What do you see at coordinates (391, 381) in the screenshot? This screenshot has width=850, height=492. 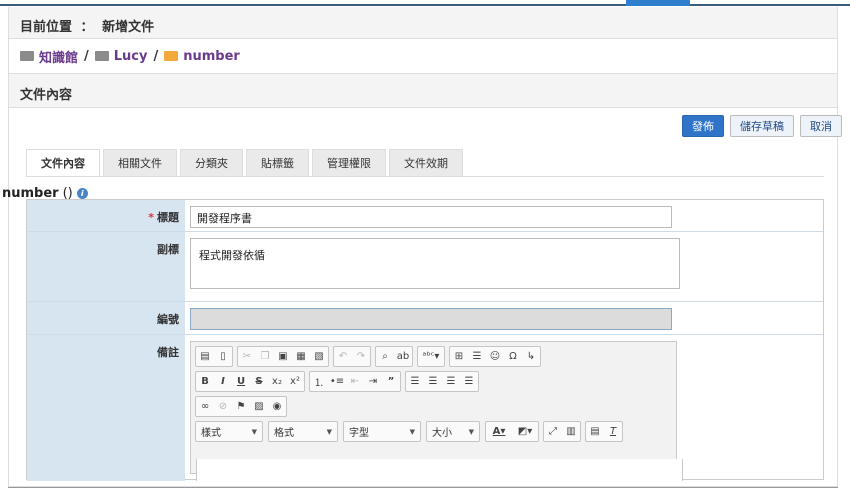 I see `blockquote-icon: ”` at bounding box center [391, 381].